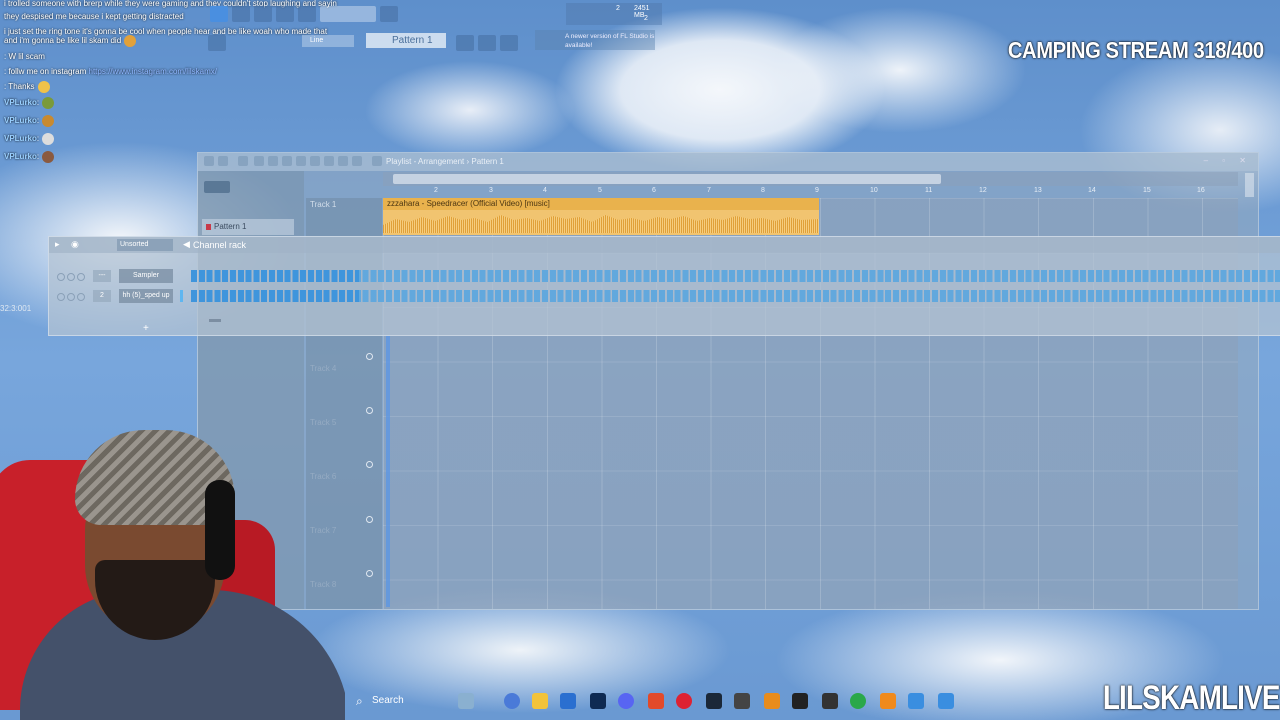 Image resolution: width=1280 pixels, height=720 pixels. I want to click on vertical-scrollbar, so click(1249, 185).